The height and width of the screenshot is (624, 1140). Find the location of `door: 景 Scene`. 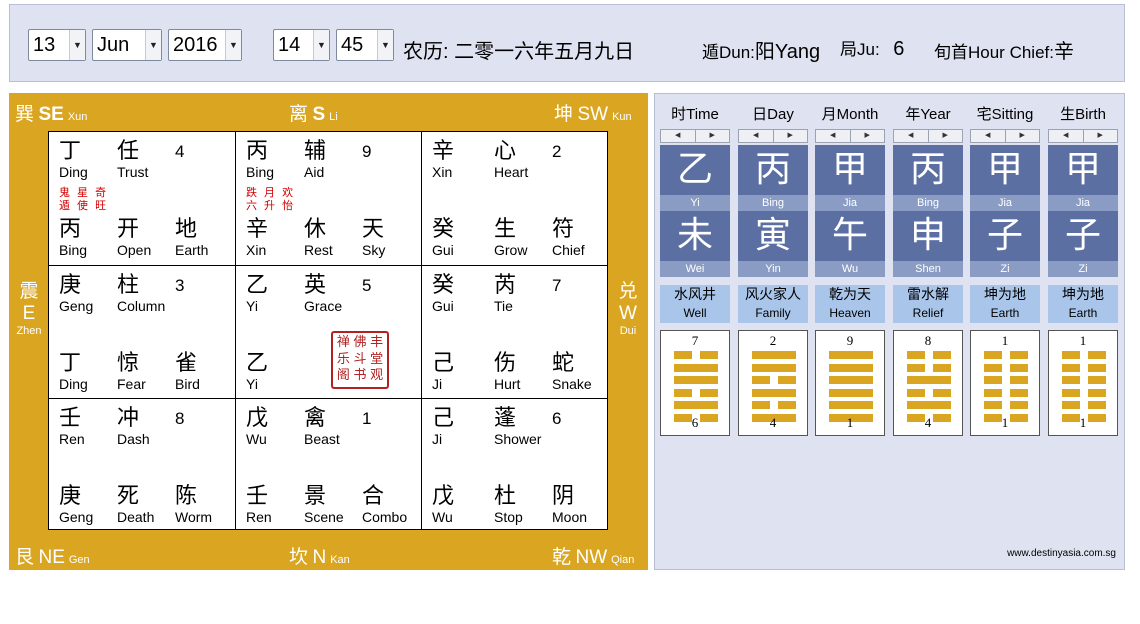

door: 景 Scene is located at coordinates (324, 505).